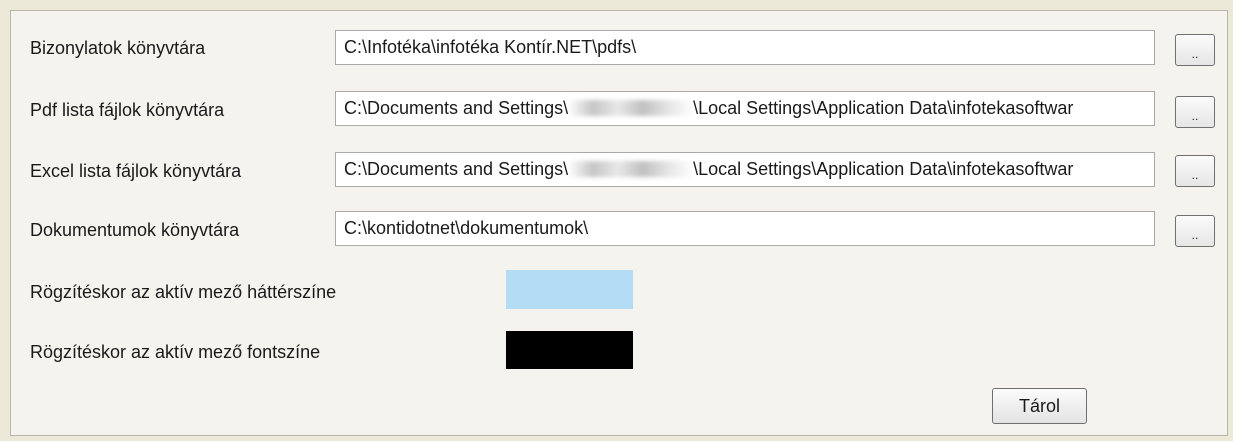 The width and height of the screenshot is (1233, 441). Describe the element at coordinates (136, 171) in the screenshot. I see `excel-list-folder-label: Excel lista fájlok könyvtára` at that location.